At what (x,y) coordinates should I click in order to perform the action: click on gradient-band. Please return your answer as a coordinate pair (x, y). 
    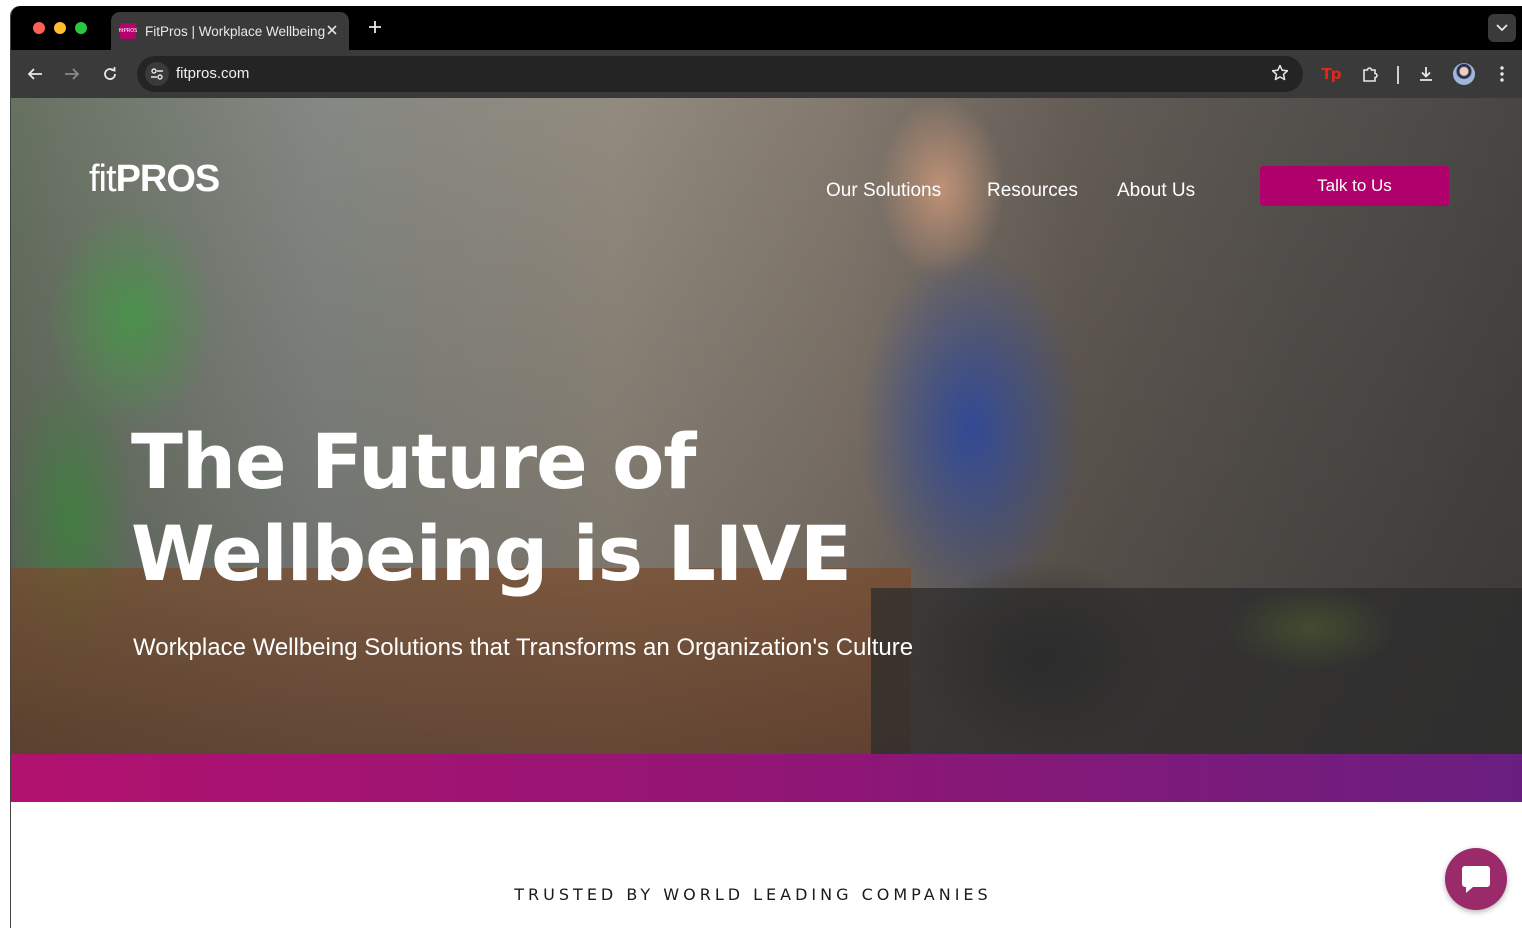
    Looking at the image, I should click on (766, 778).